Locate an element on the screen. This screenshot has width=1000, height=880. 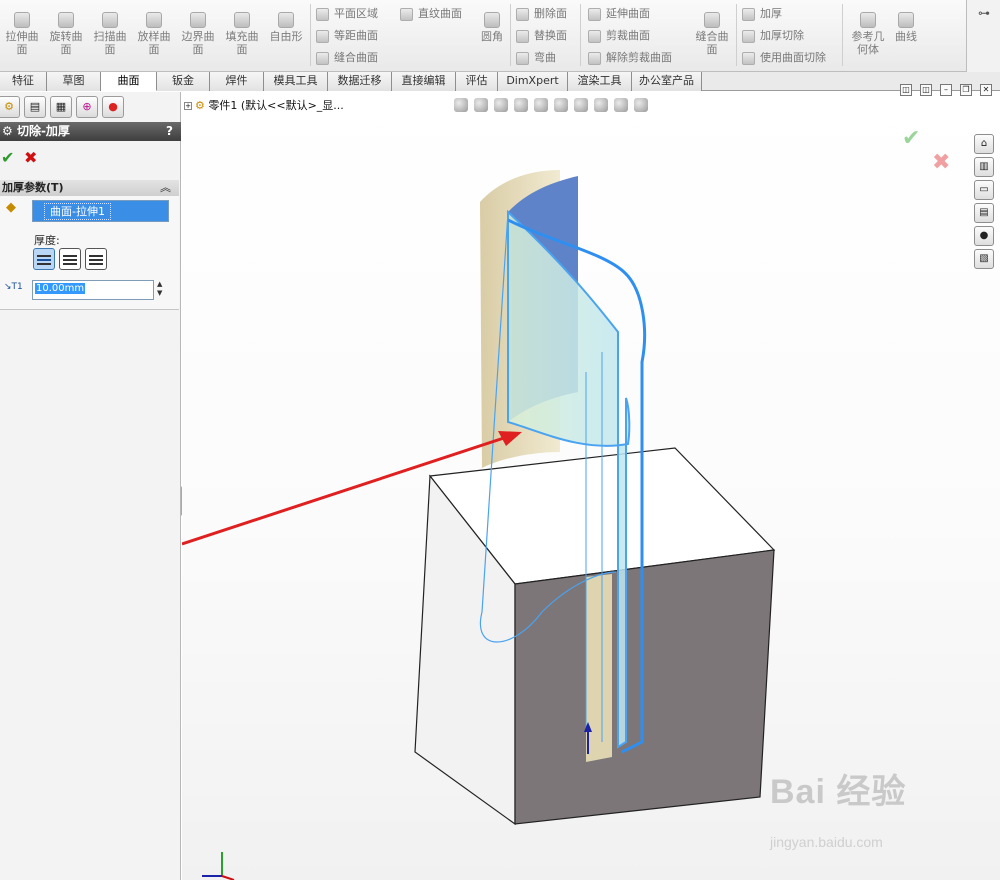
tab-surfaces: 曲面 is located at coordinates (129, 81).